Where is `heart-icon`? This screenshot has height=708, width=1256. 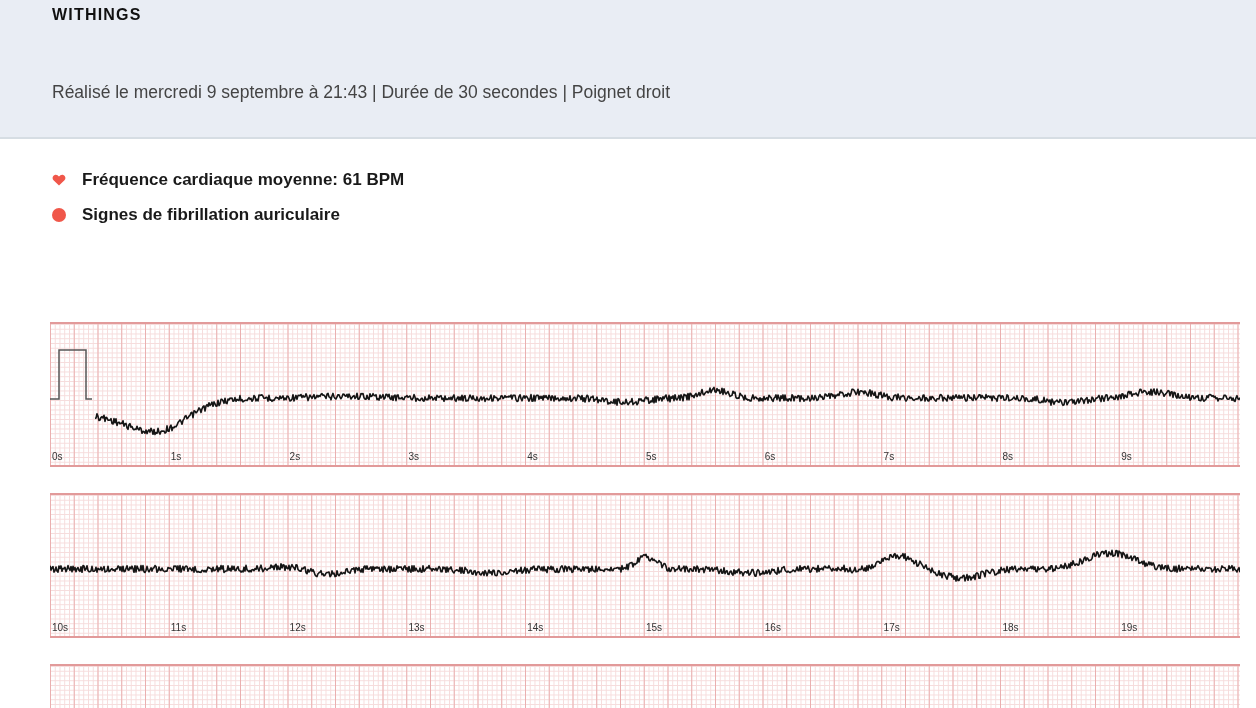
heart-icon is located at coordinates (59, 180).